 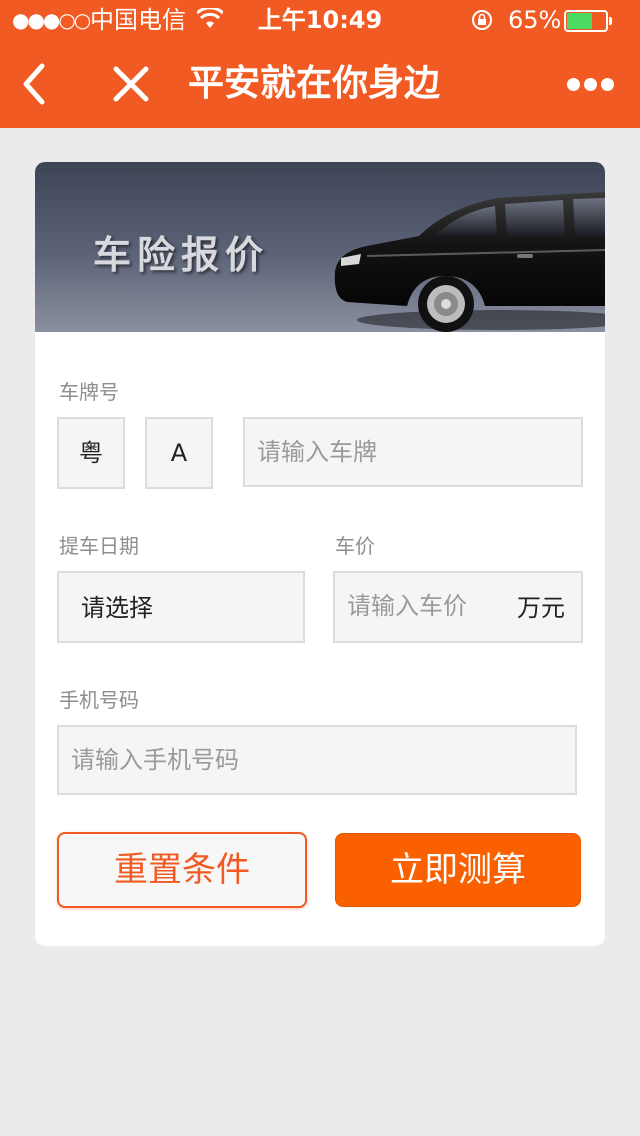 I want to click on back-chevron-icon, so click(x=34, y=84).